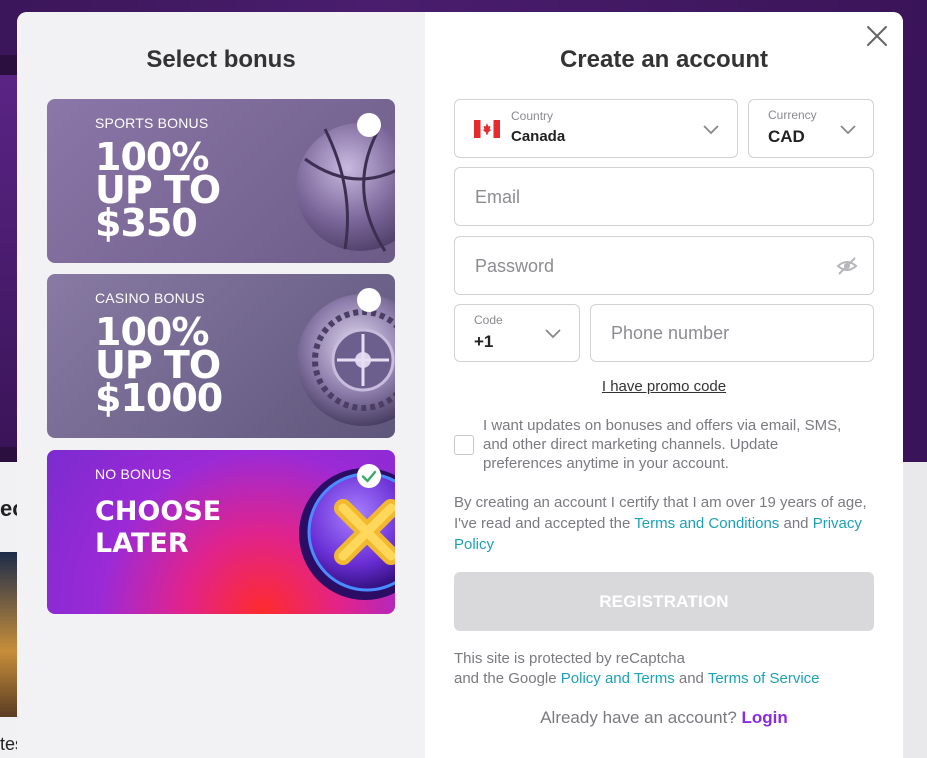  I want to click on background-section-right, so click(915, 610).